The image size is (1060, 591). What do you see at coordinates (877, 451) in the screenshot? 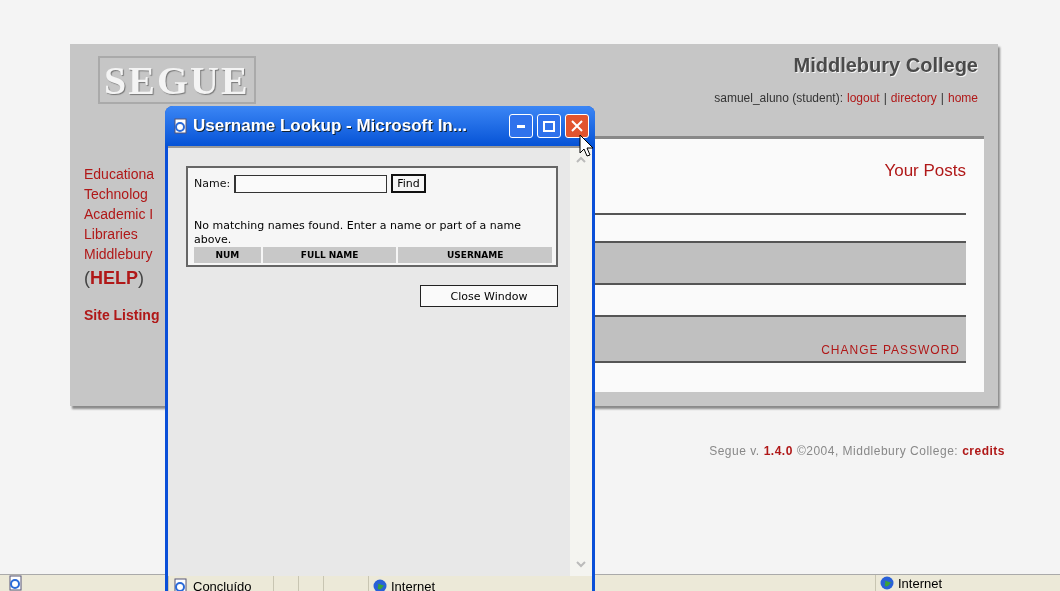
I see `footer-text: ©2004, Middlebury College:` at bounding box center [877, 451].